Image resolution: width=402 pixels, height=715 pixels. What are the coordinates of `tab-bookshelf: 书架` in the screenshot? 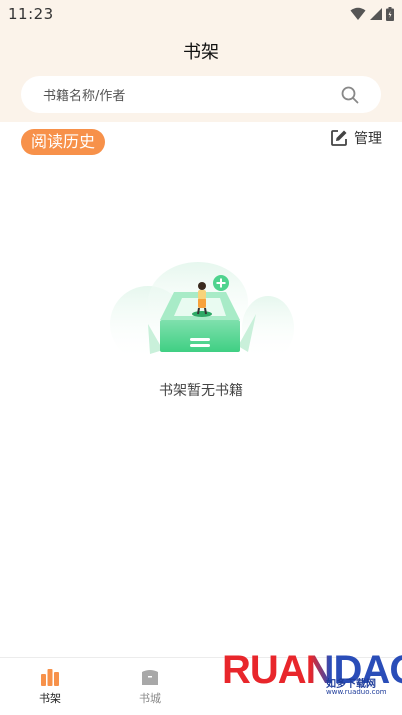 It's located at (50, 686).